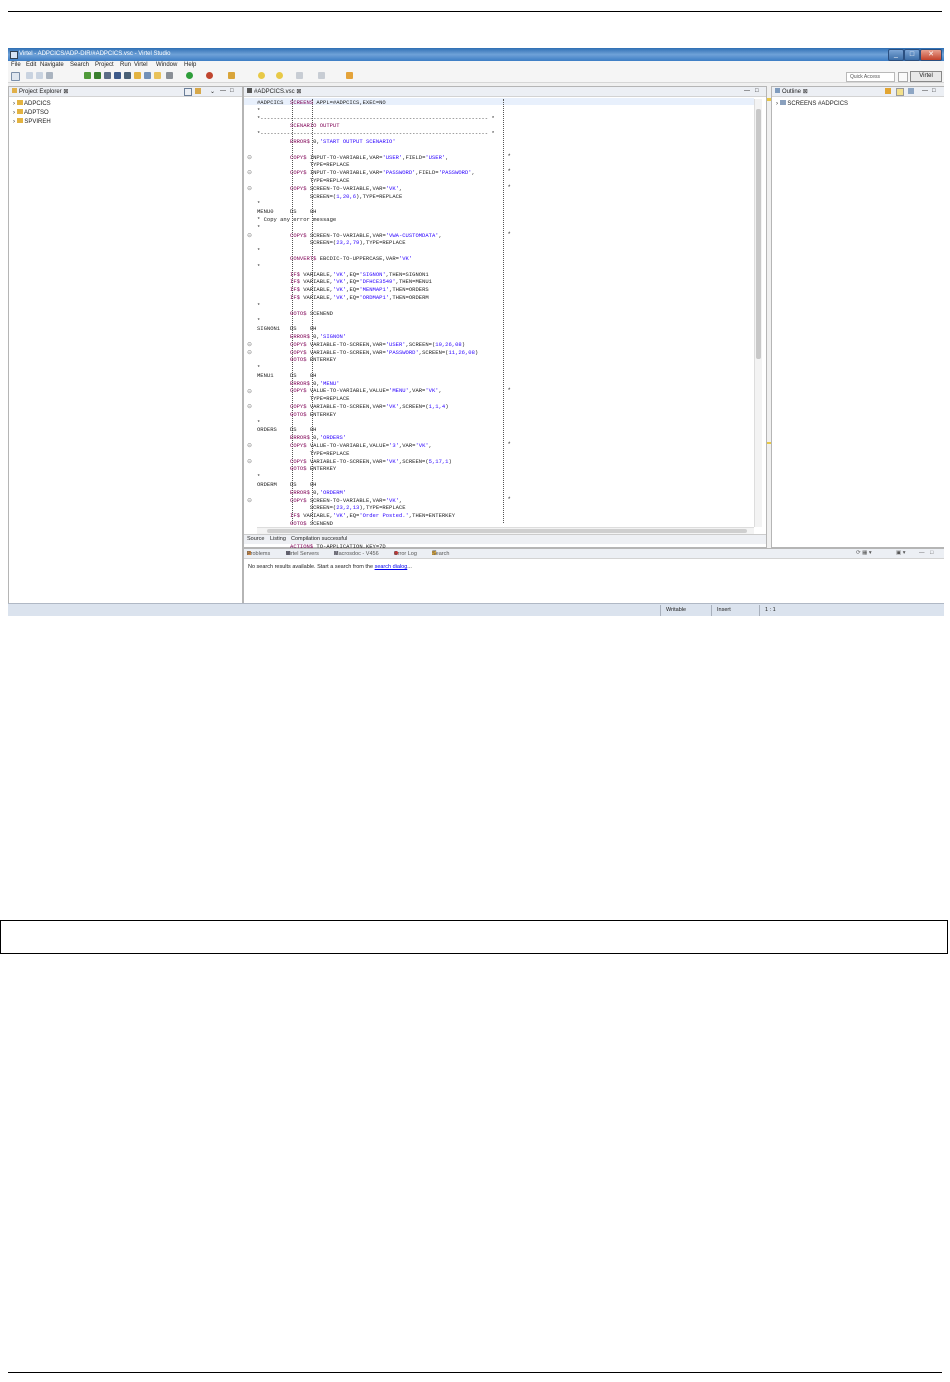 The height and width of the screenshot is (1382, 950). Describe the element at coordinates (157, 75) in the screenshot. I see `folder-icon` at that location.